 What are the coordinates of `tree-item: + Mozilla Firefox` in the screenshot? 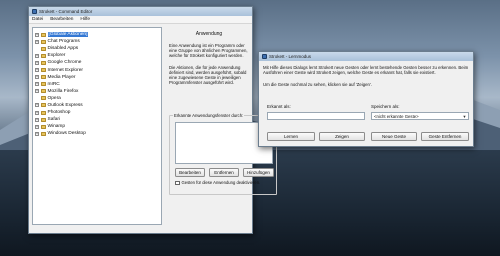 It's located at (97, 91).